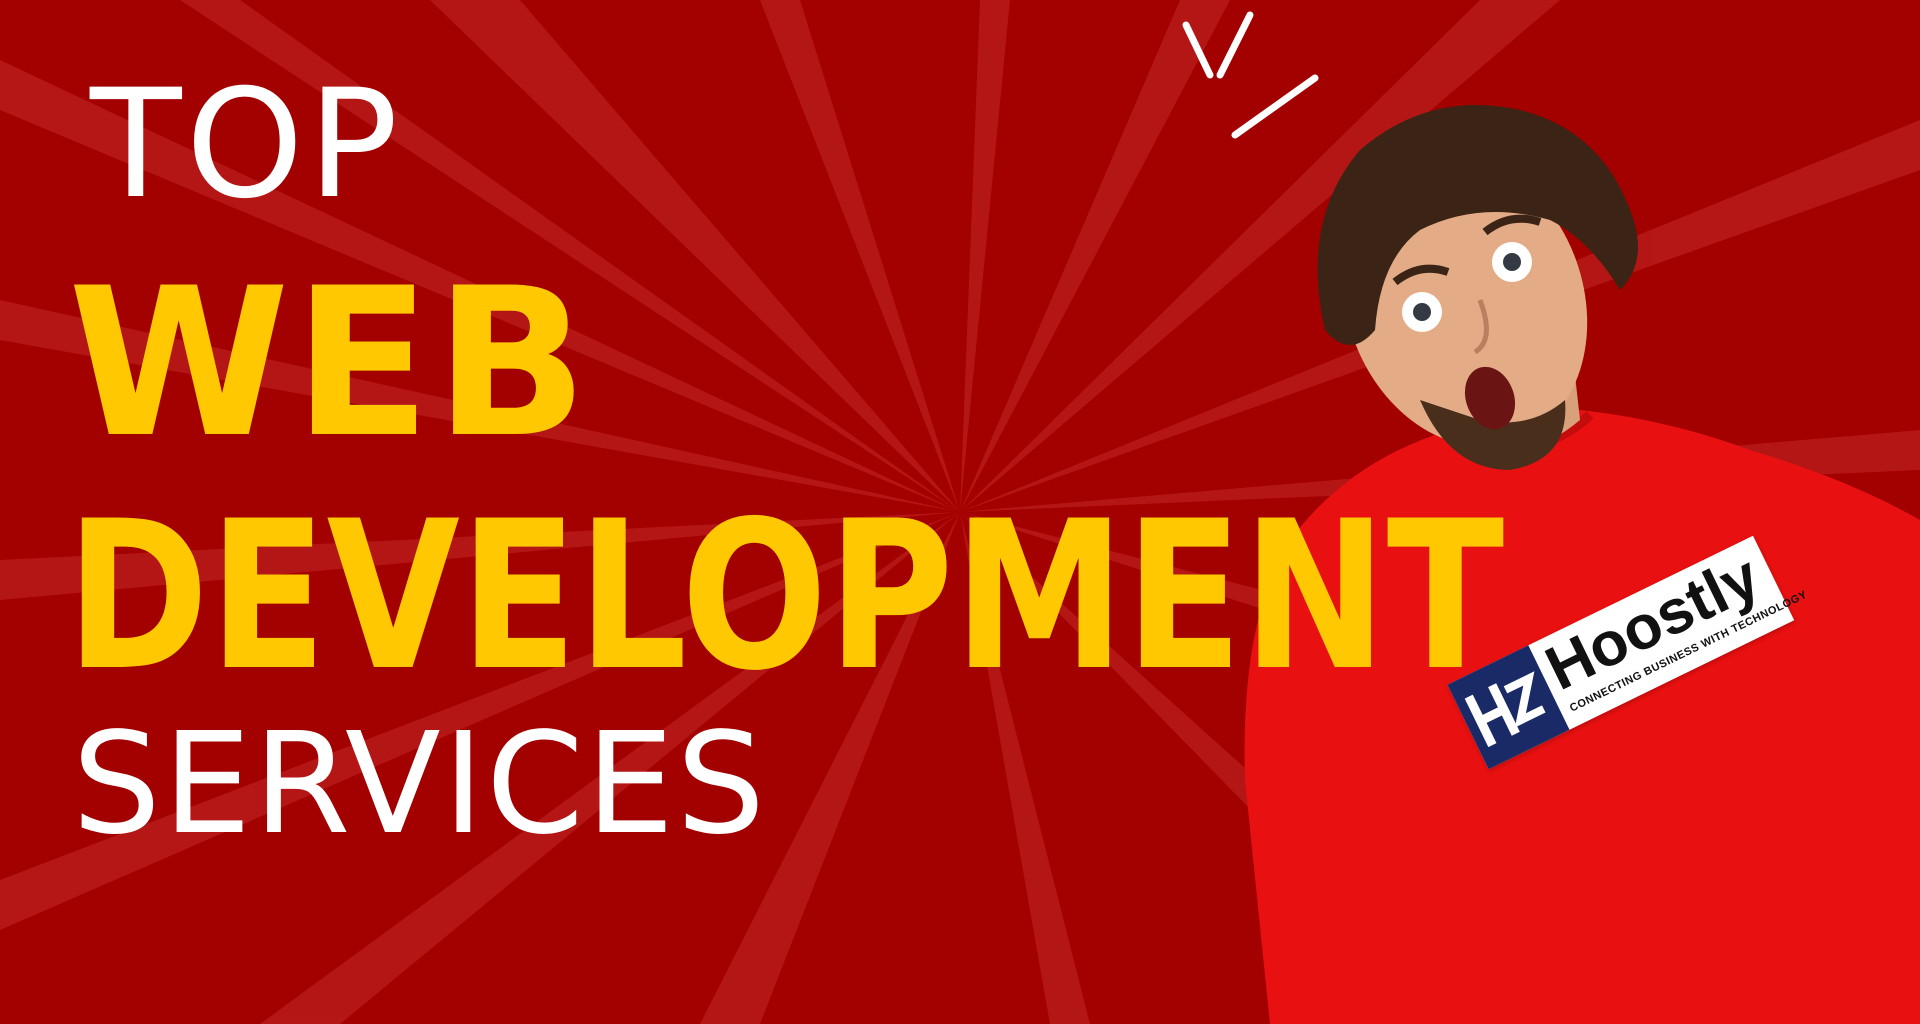  I want to click on headline-services: SERVICES, so click(420, 784).